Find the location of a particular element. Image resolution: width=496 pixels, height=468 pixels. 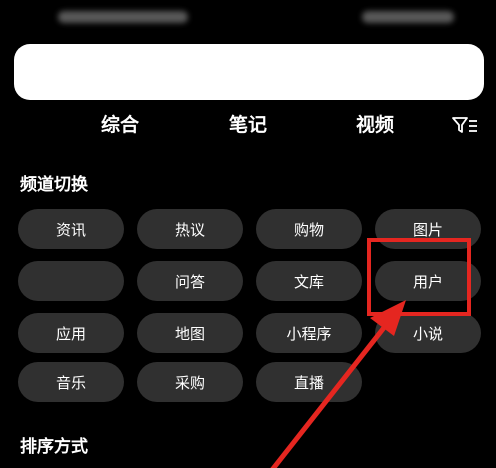

tab-comprehensive: 综合 is located at coordinates (120, 125).